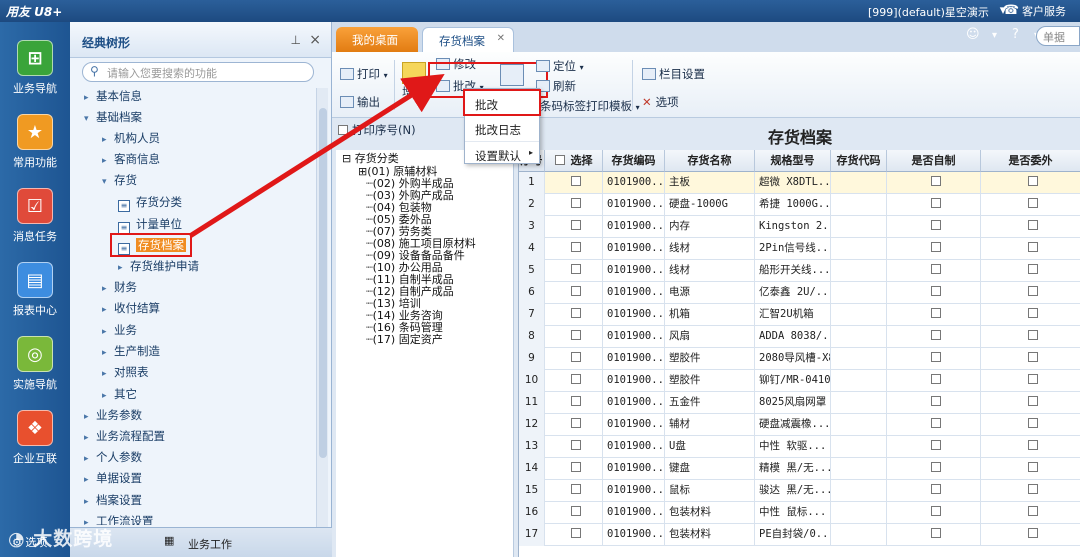 The height and width of the screenshot is (557, 1080). I want to click on rail-report-center: ▤ 报表中心, so click(35, 295).